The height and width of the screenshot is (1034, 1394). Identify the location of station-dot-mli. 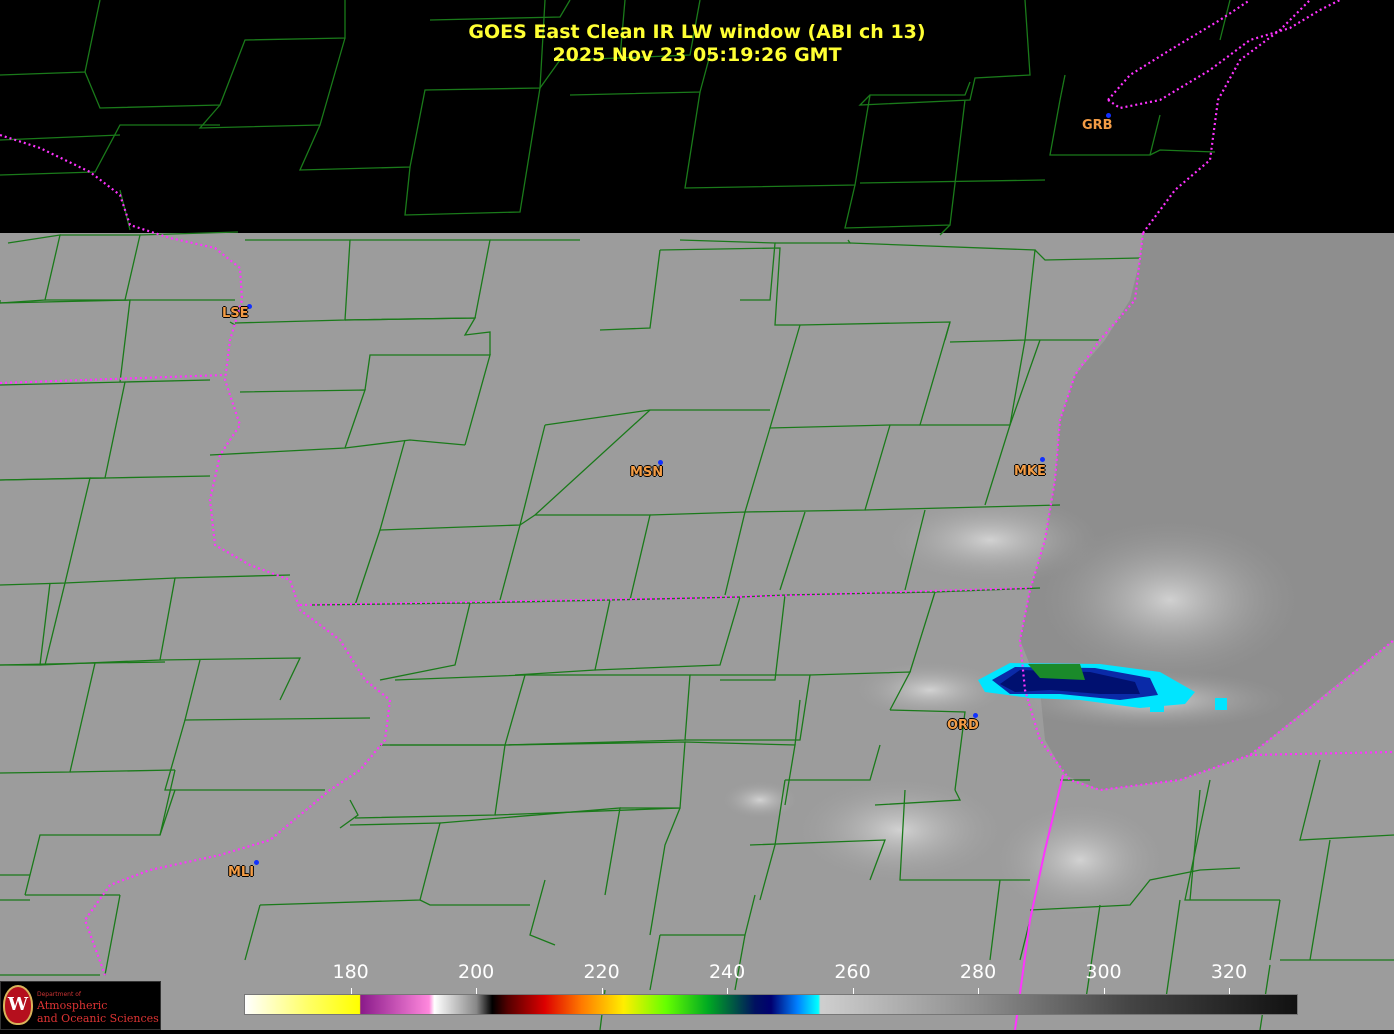
(256, 862).